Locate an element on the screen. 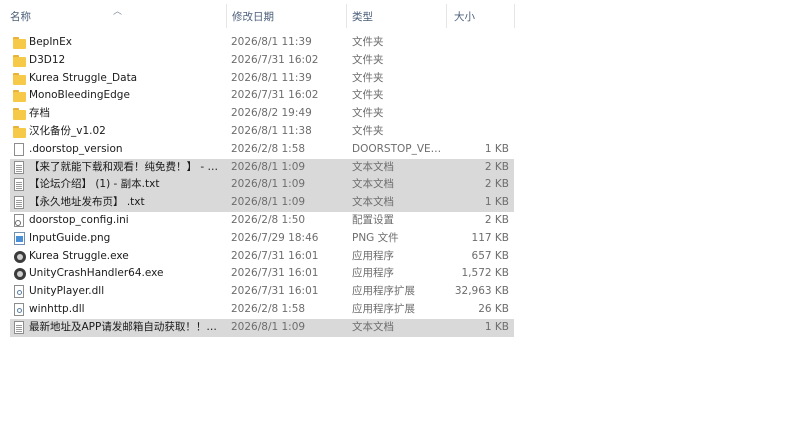  file-row: BepInEx 2026/8/1 11:39 文件夹 is located at coordinates (262, 43).